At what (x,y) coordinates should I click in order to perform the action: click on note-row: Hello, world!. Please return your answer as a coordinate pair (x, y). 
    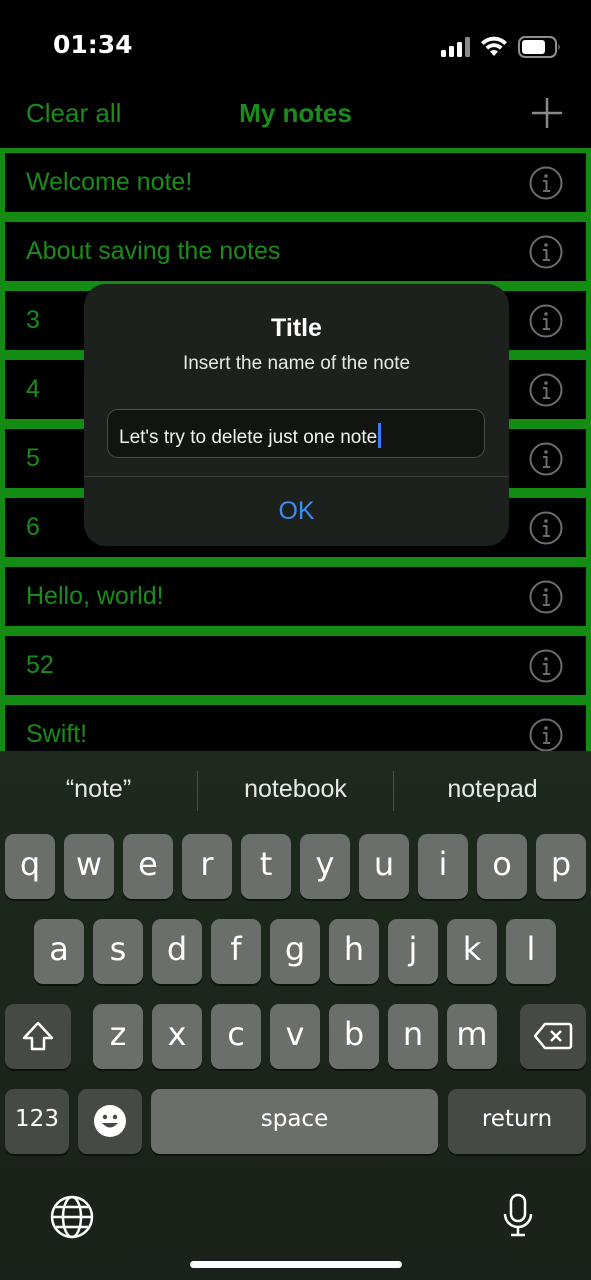
    Looking at the image, I should click on (295, 596).